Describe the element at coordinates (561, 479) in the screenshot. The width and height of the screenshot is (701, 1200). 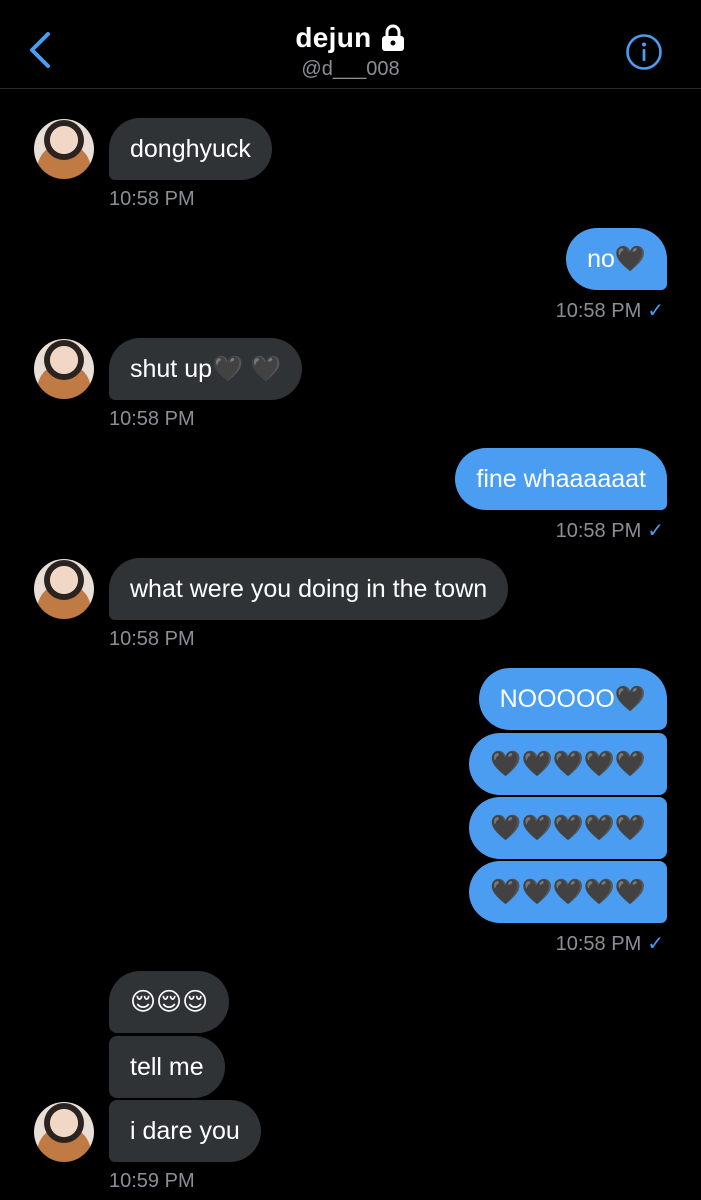
I see `message-bubble-outgoing: fine whaaaaaat` at that location.